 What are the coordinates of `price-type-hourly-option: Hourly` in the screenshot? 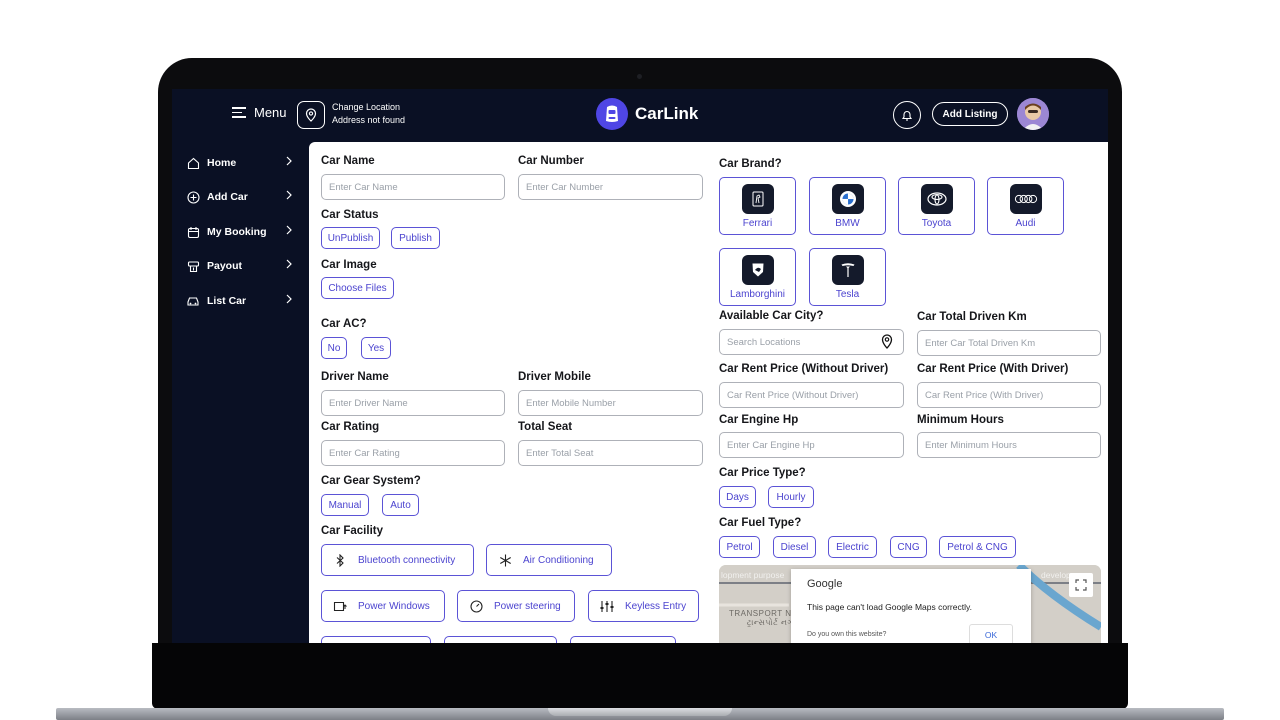 It's located at (791, 497).